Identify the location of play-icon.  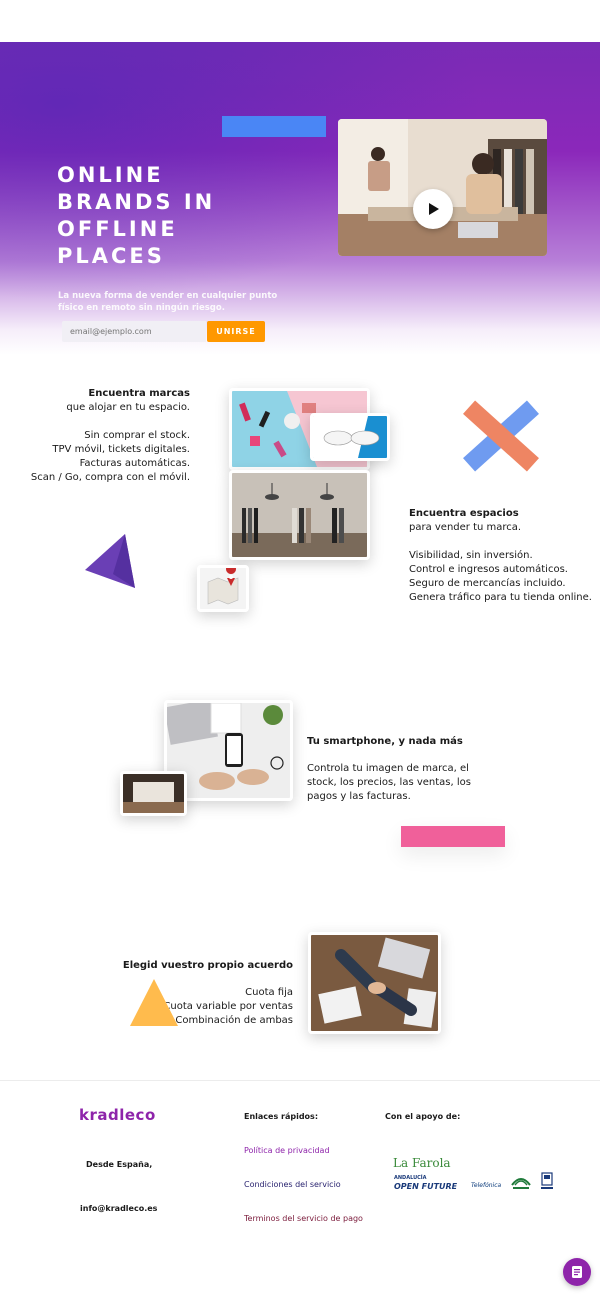
(434, 209).